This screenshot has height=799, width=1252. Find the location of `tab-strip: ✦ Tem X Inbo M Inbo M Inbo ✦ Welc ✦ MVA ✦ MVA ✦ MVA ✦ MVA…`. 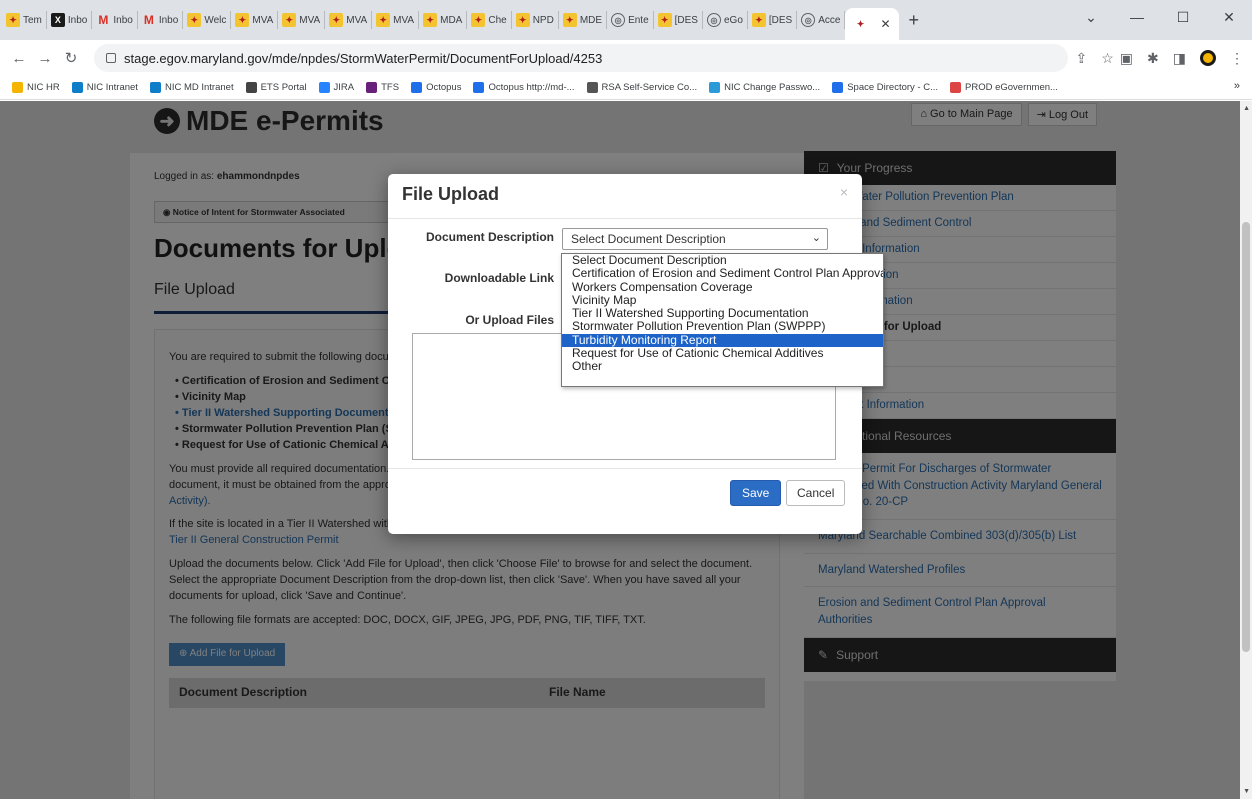

tab-strip: ✦ Tem X Inbo M Inbo M Inbo ✦ Welc ✦ MVA ✦ MVA ✦ MVA ✦ MVA… is located at coordinates (459, 20).